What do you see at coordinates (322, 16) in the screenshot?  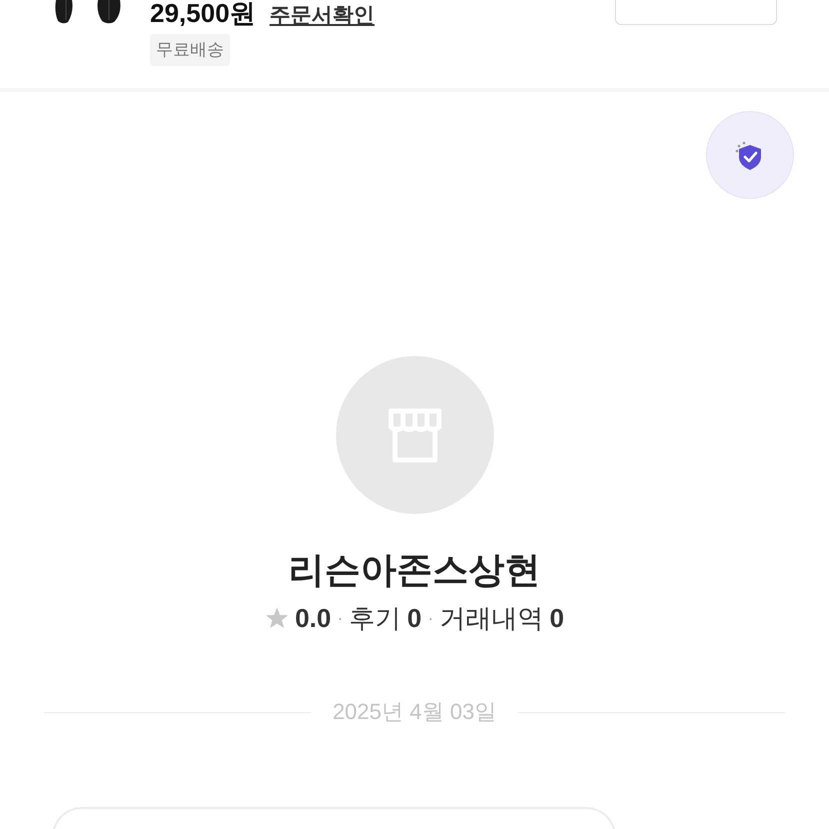 I see `order-link: 주문서확인` at bounding box center [322, 16].